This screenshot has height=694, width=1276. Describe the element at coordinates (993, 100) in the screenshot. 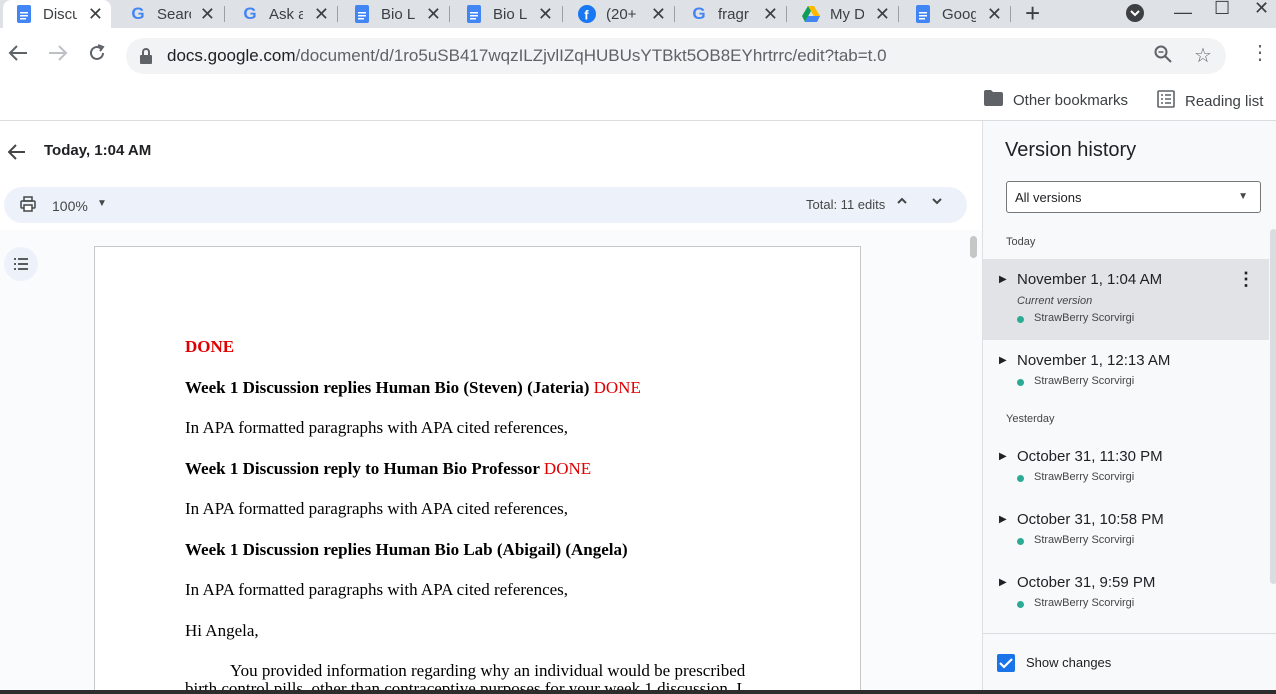

I see `folder-icon` at that location.